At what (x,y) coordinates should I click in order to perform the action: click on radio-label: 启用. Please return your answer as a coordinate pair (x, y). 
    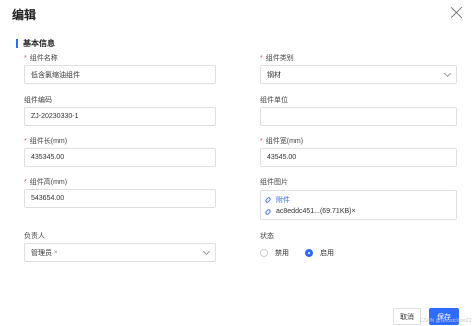
    Looking at the image, I should click on (327, 253).